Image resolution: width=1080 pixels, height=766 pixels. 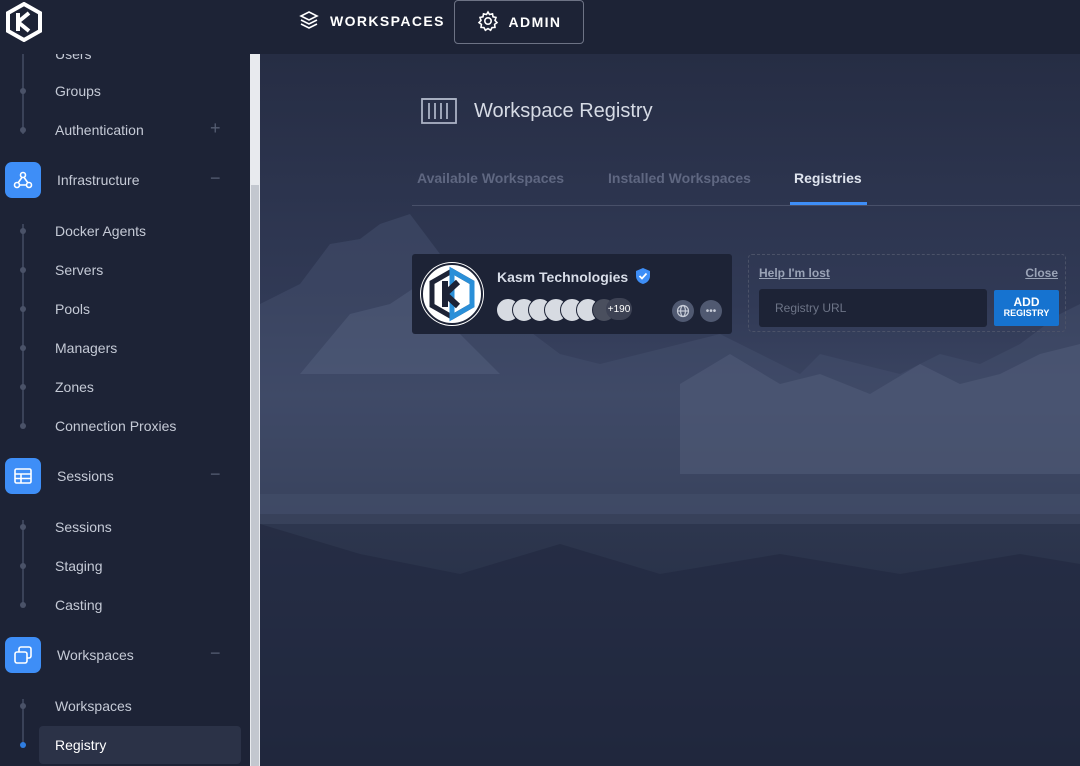 I want to click on table-icon, so click(x=23, y=476).